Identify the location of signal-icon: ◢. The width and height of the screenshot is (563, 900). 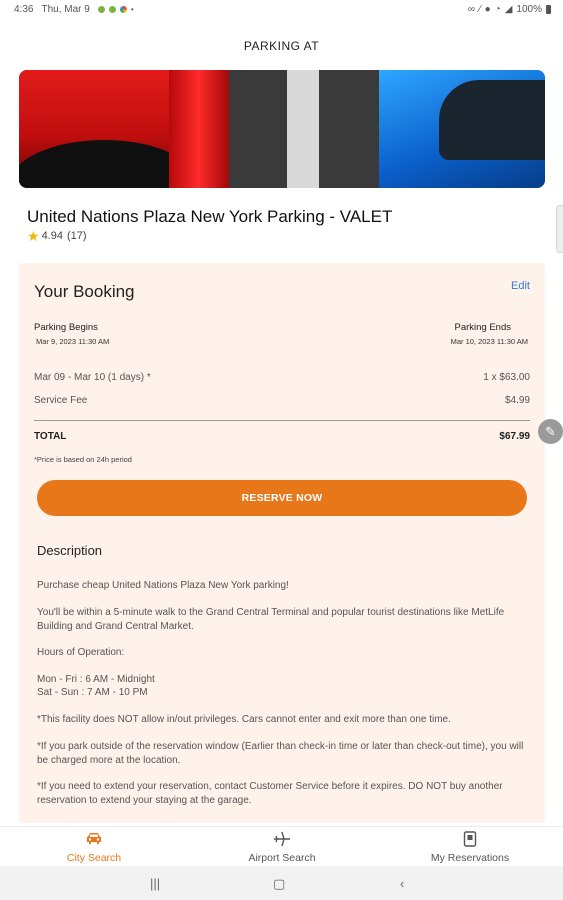
(508, 9).